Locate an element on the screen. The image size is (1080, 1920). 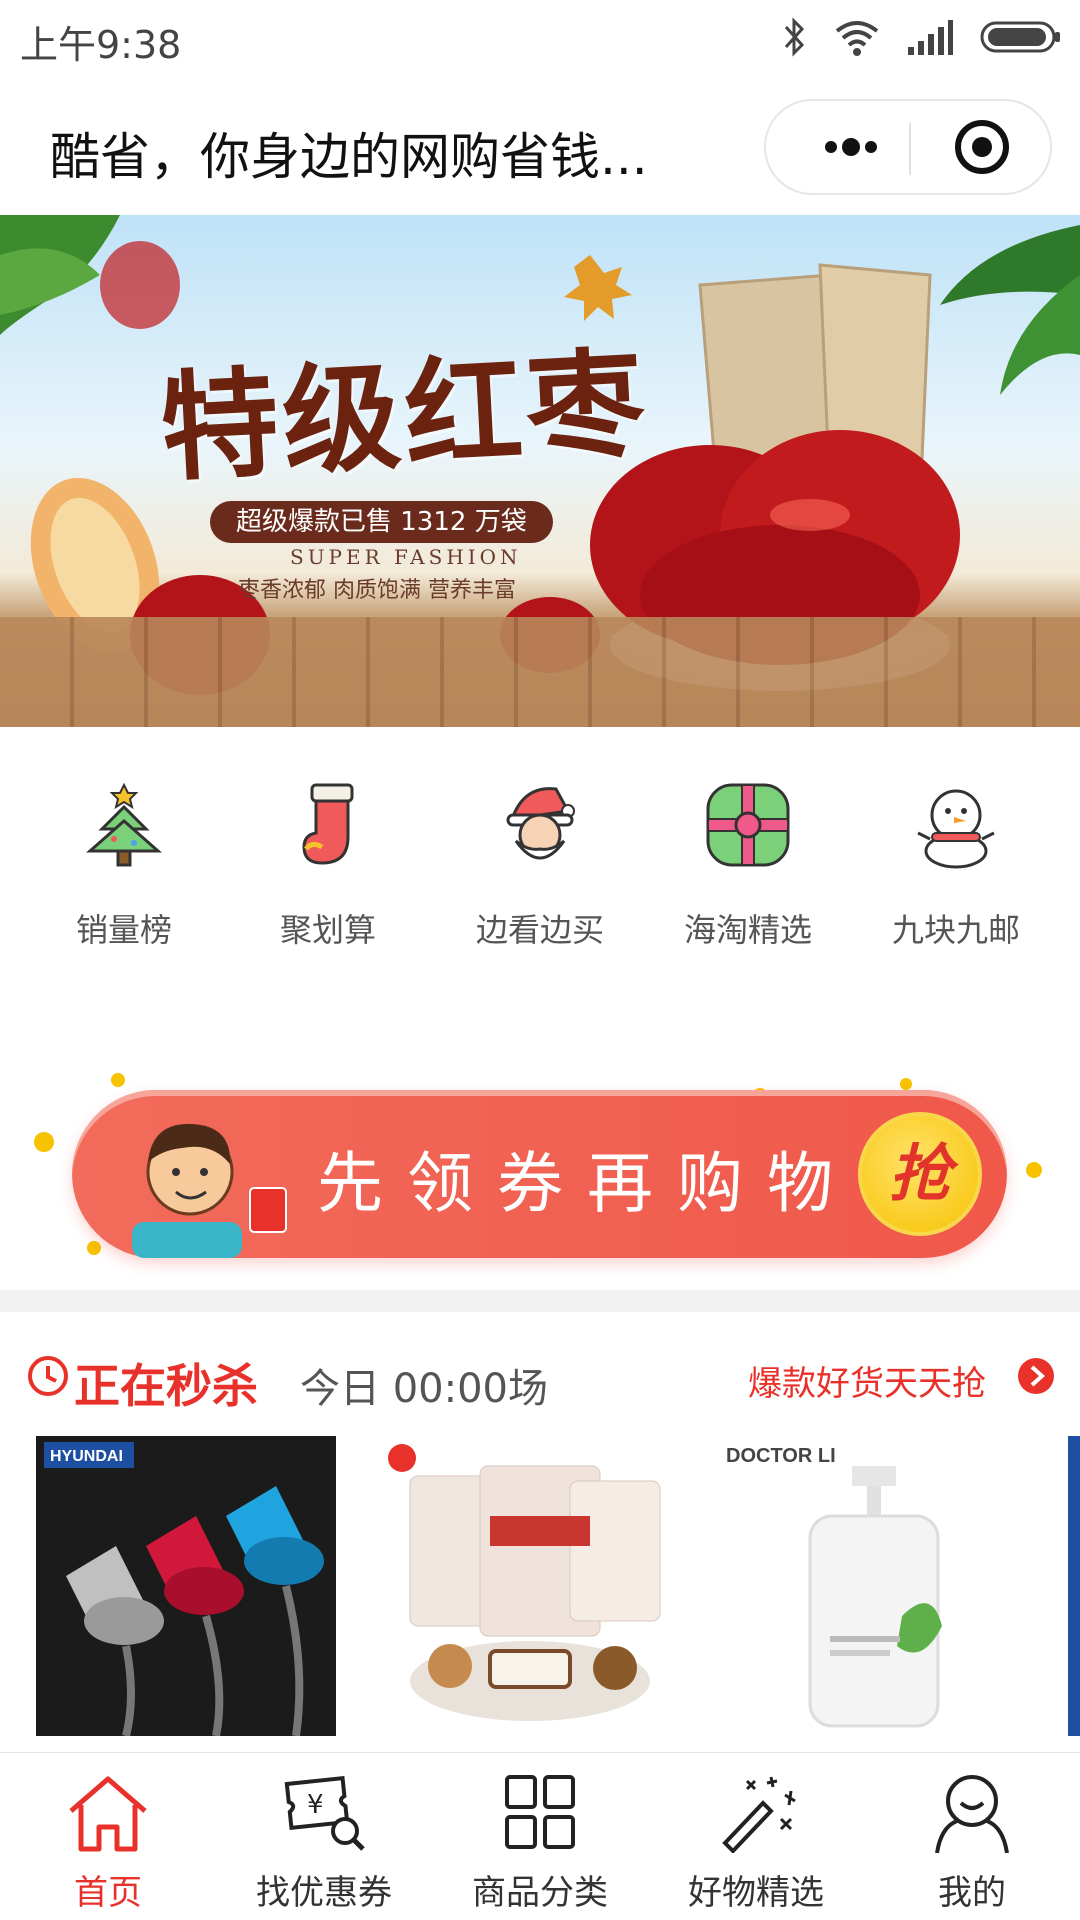
product-image-cleanser: DOCTOR LI is located at coordinates (872, 1586).